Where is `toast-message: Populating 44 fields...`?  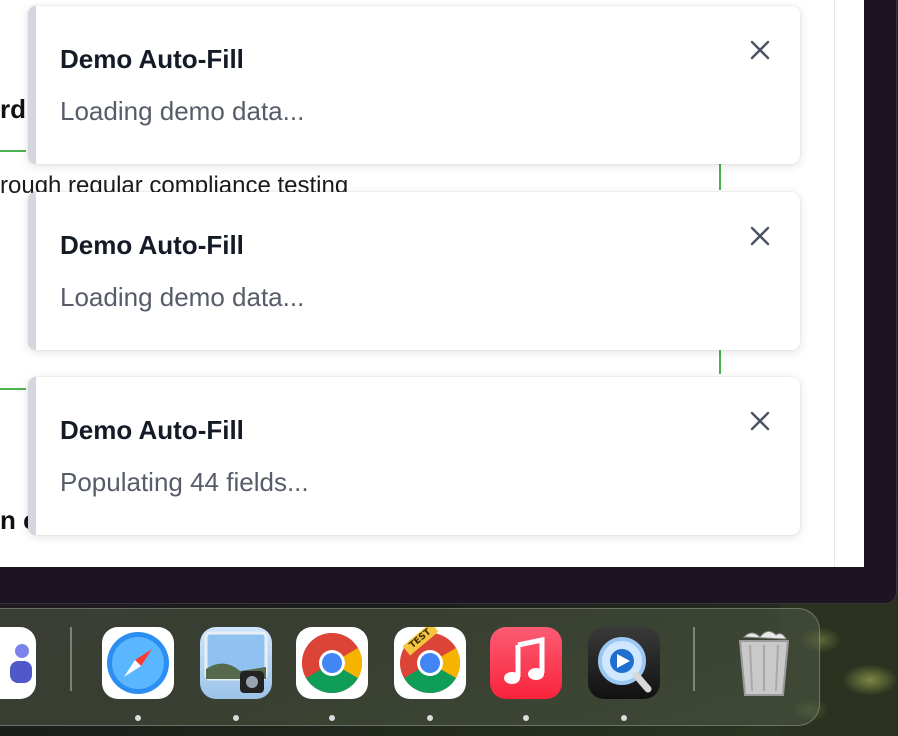 toast-message: Populating 44 fields... is located at coordinates (184, 482).